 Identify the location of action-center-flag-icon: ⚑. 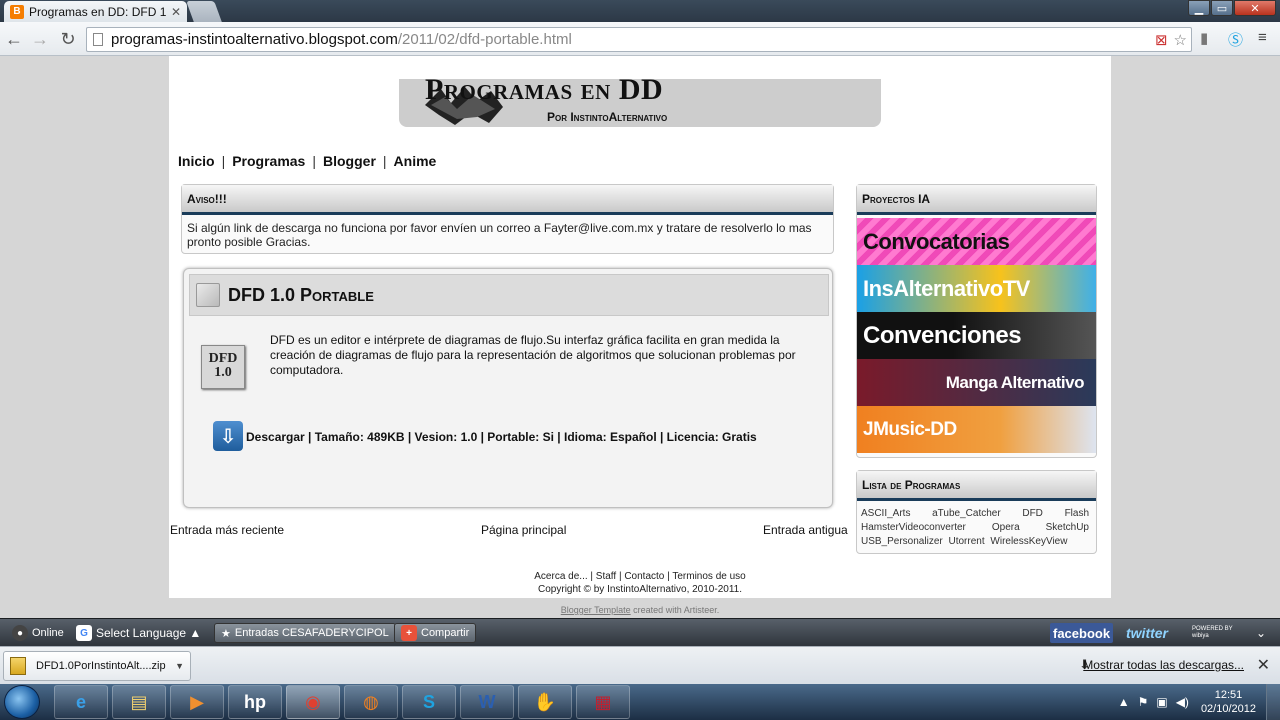
(1143, 702).